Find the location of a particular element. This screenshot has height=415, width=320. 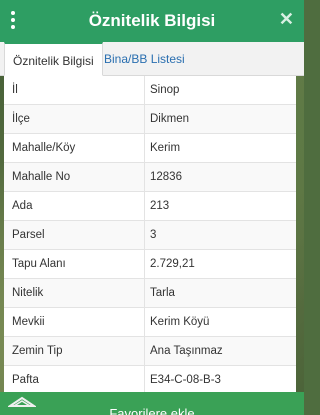

row-value: 2.729,21 is located at coordinates (172, 264).